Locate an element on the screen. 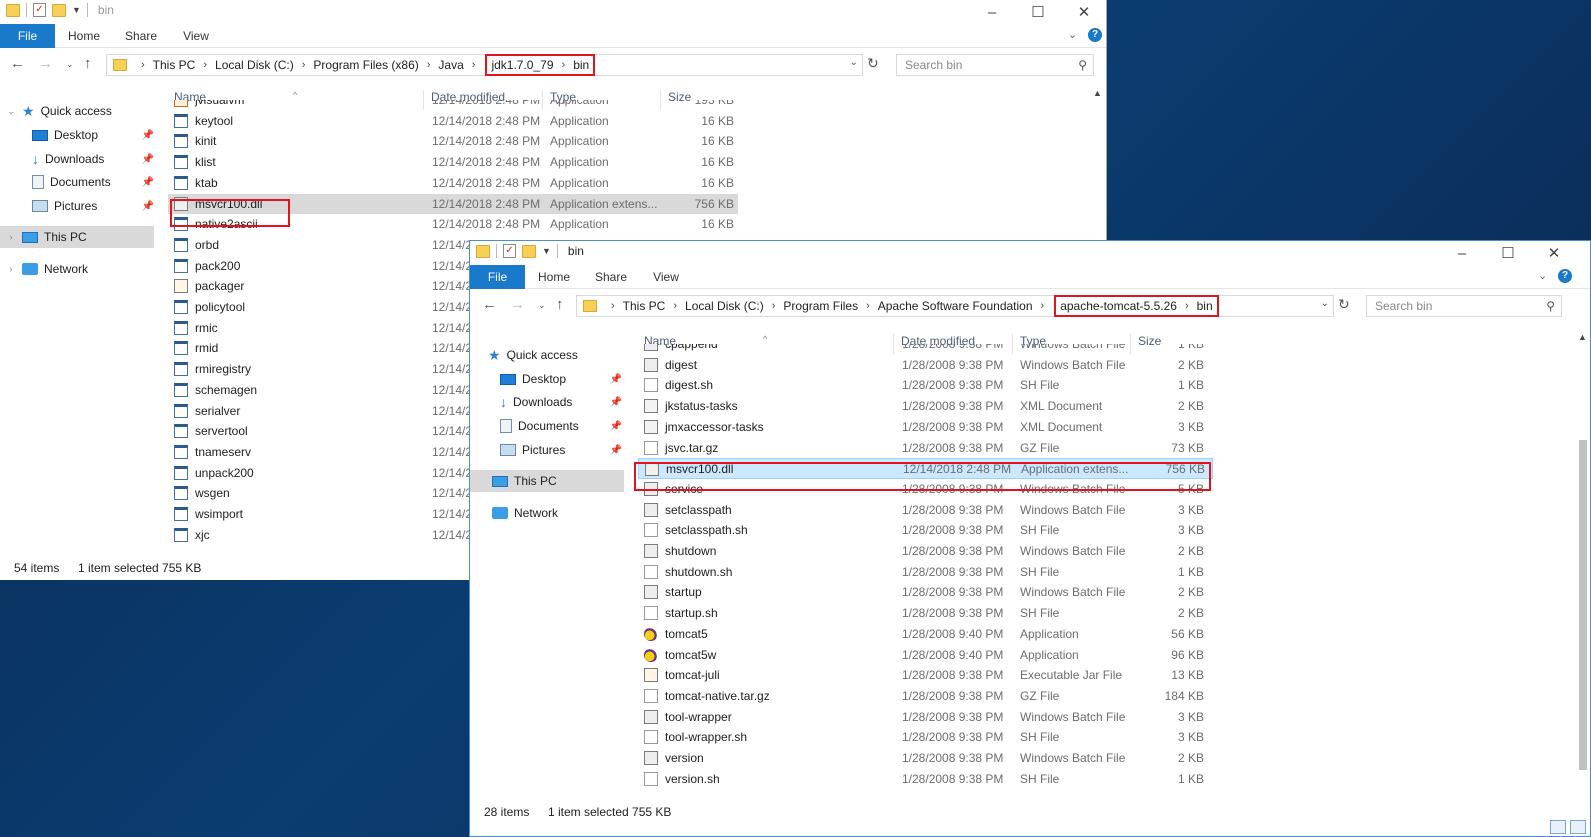 This screenshot has width=1591, height=837. details-view-icon is located at coordinates (1558, 827).